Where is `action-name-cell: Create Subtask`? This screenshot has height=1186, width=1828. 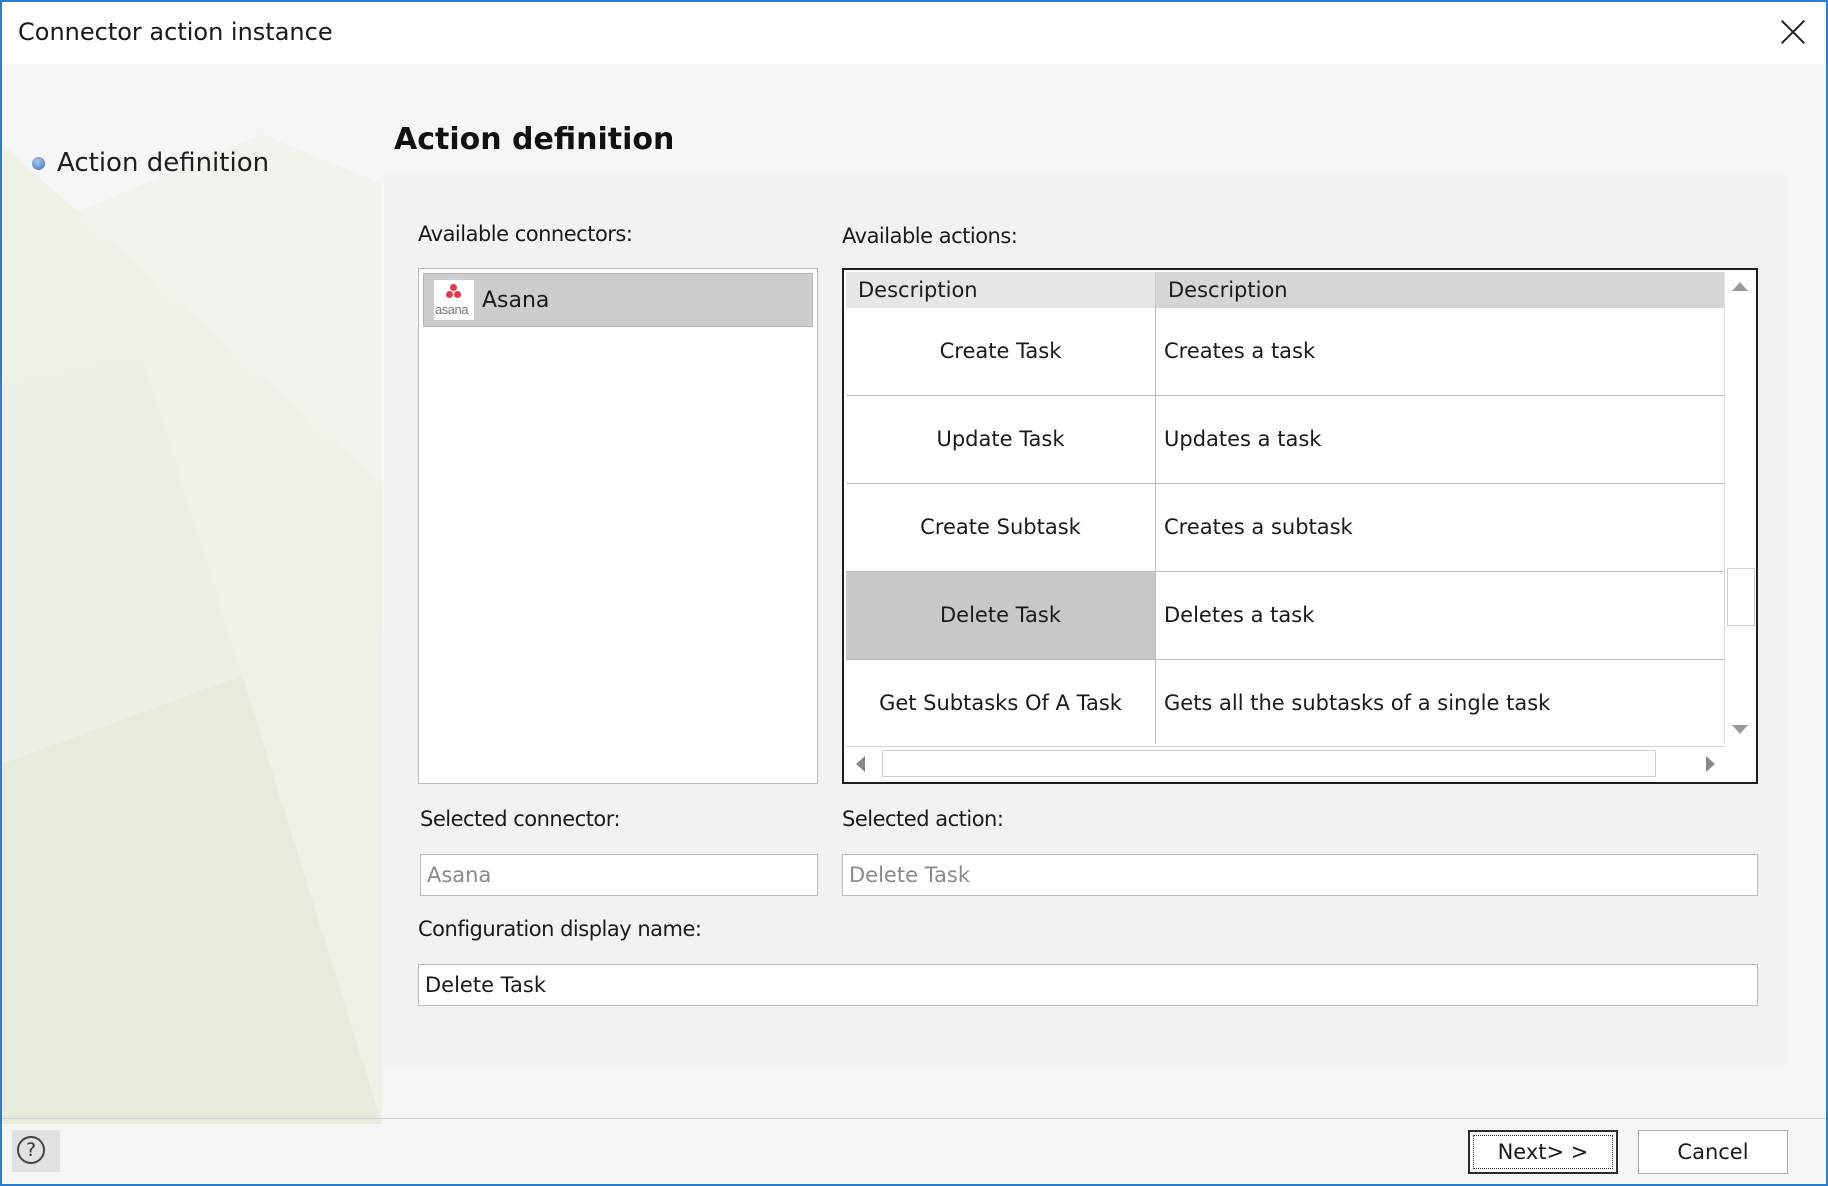
action-name-cell: Create Subtask is located at coordinates (1001, 527).